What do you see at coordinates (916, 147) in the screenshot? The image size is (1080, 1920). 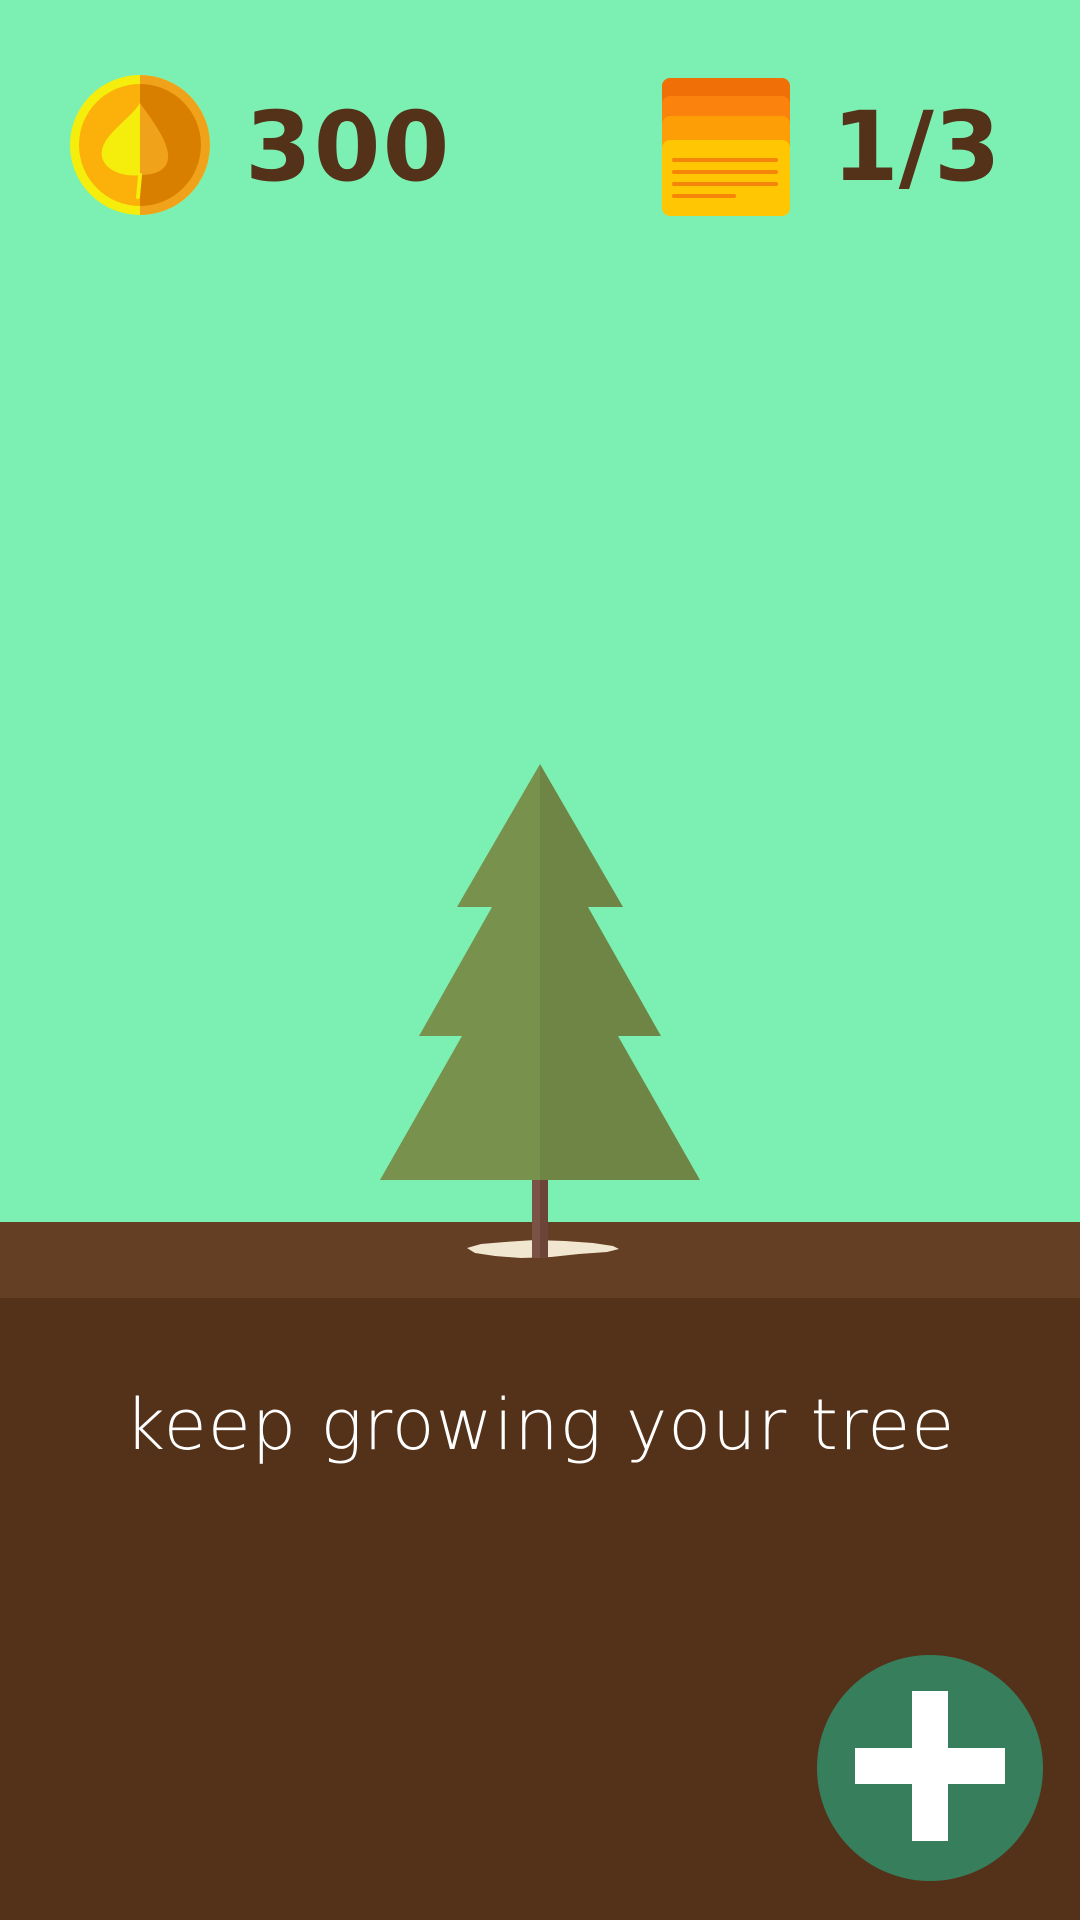 I see `card-progress: 1/3` at bounding box center [916, 147].